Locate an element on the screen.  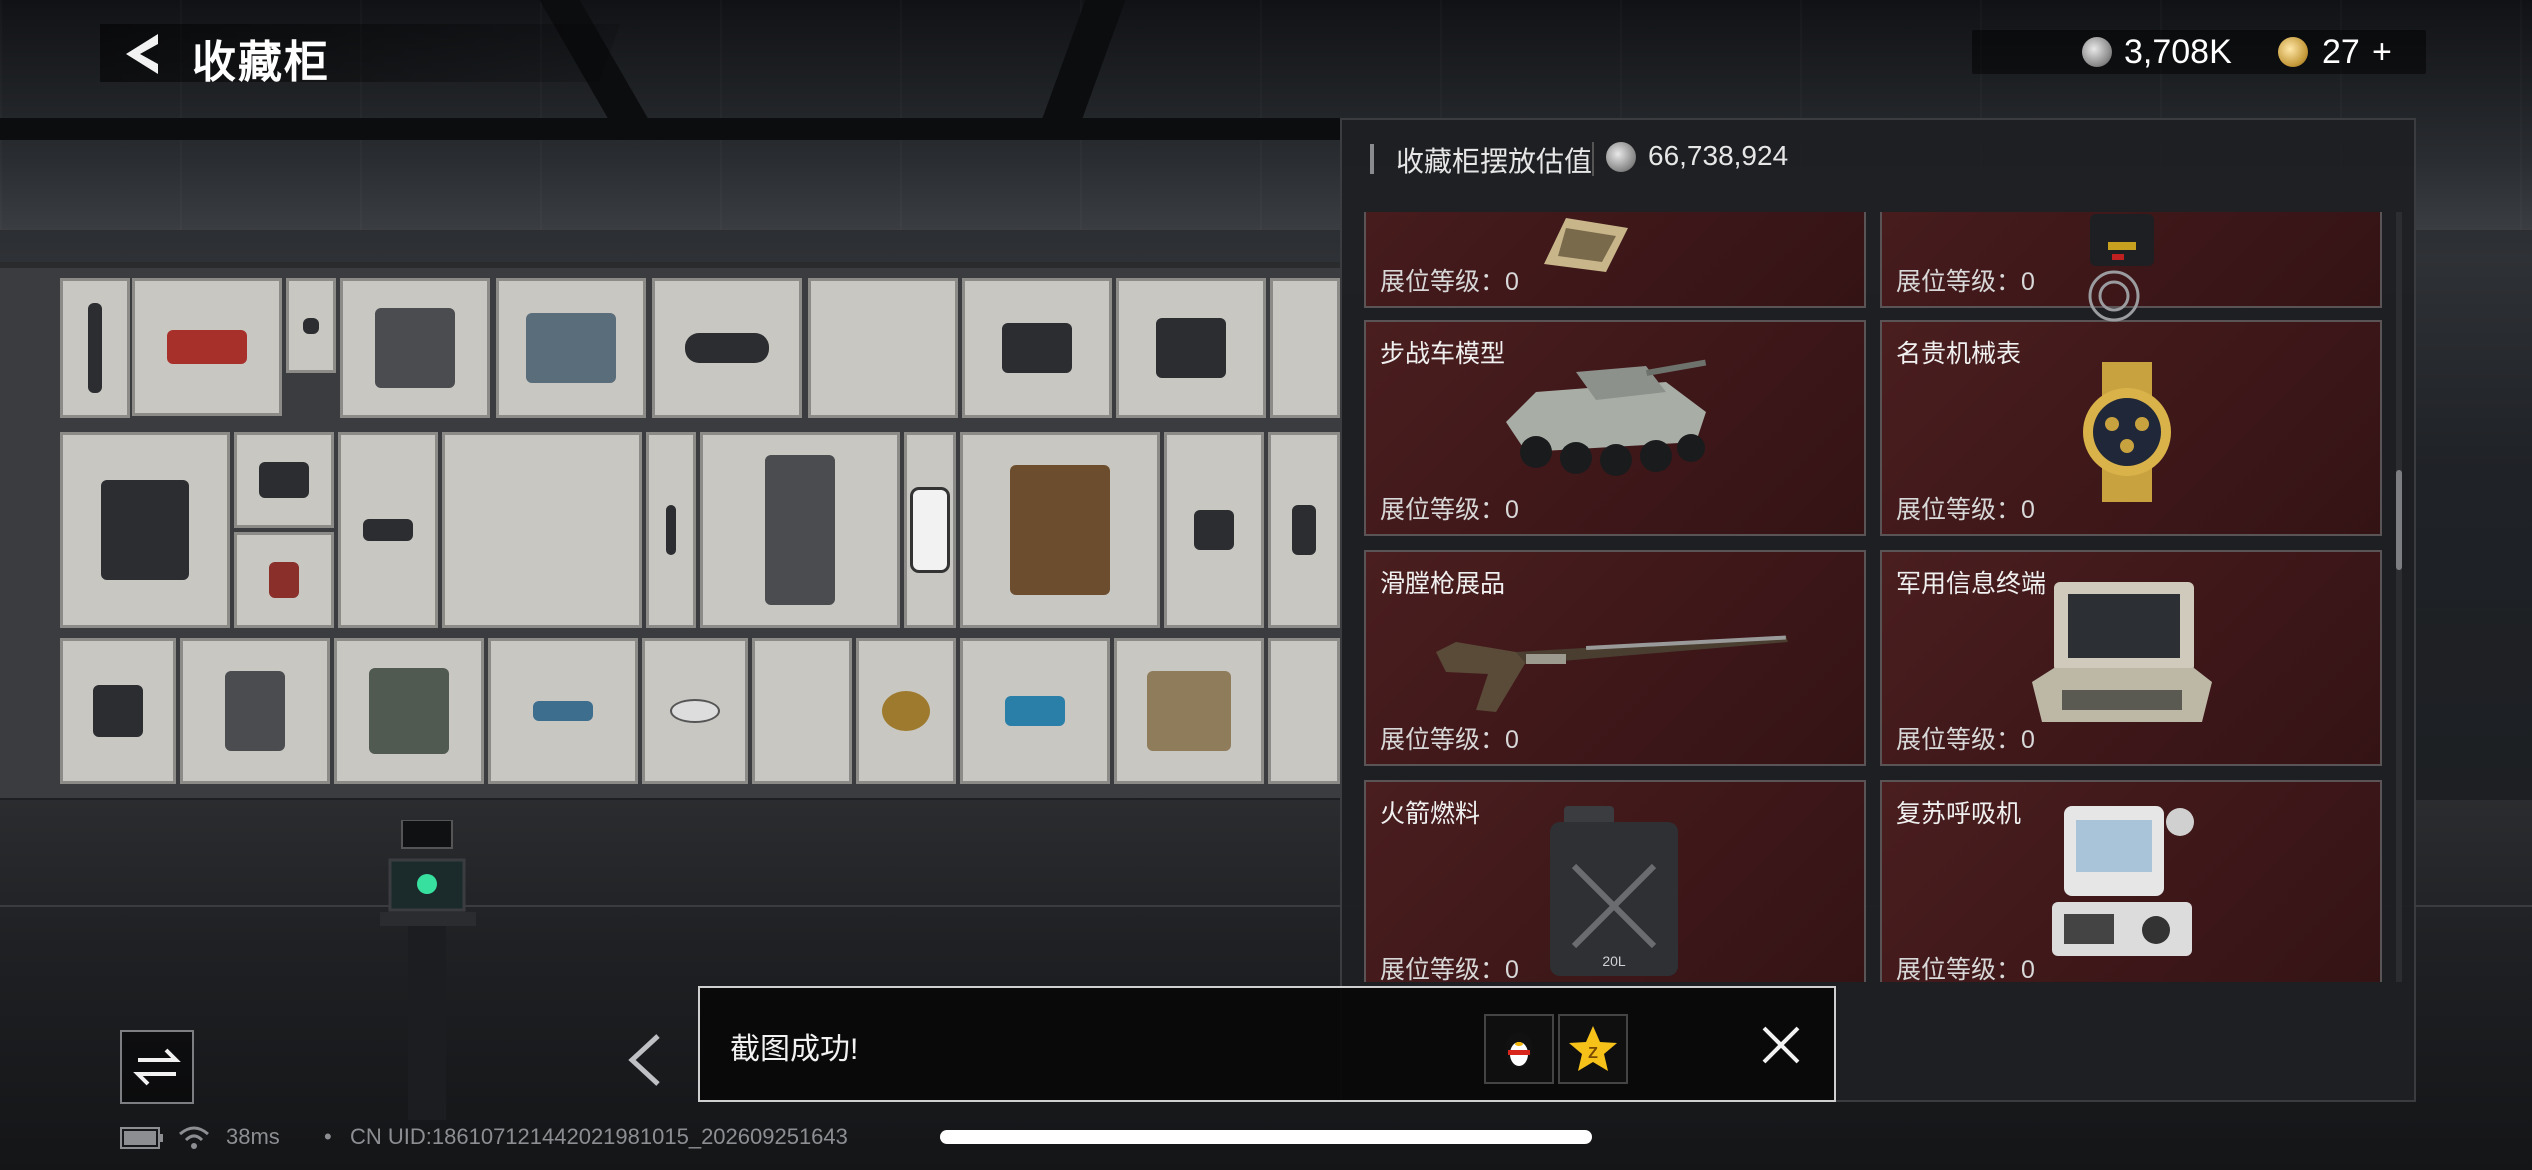
chevron-left-icon is located at coordinates (644, 1060).